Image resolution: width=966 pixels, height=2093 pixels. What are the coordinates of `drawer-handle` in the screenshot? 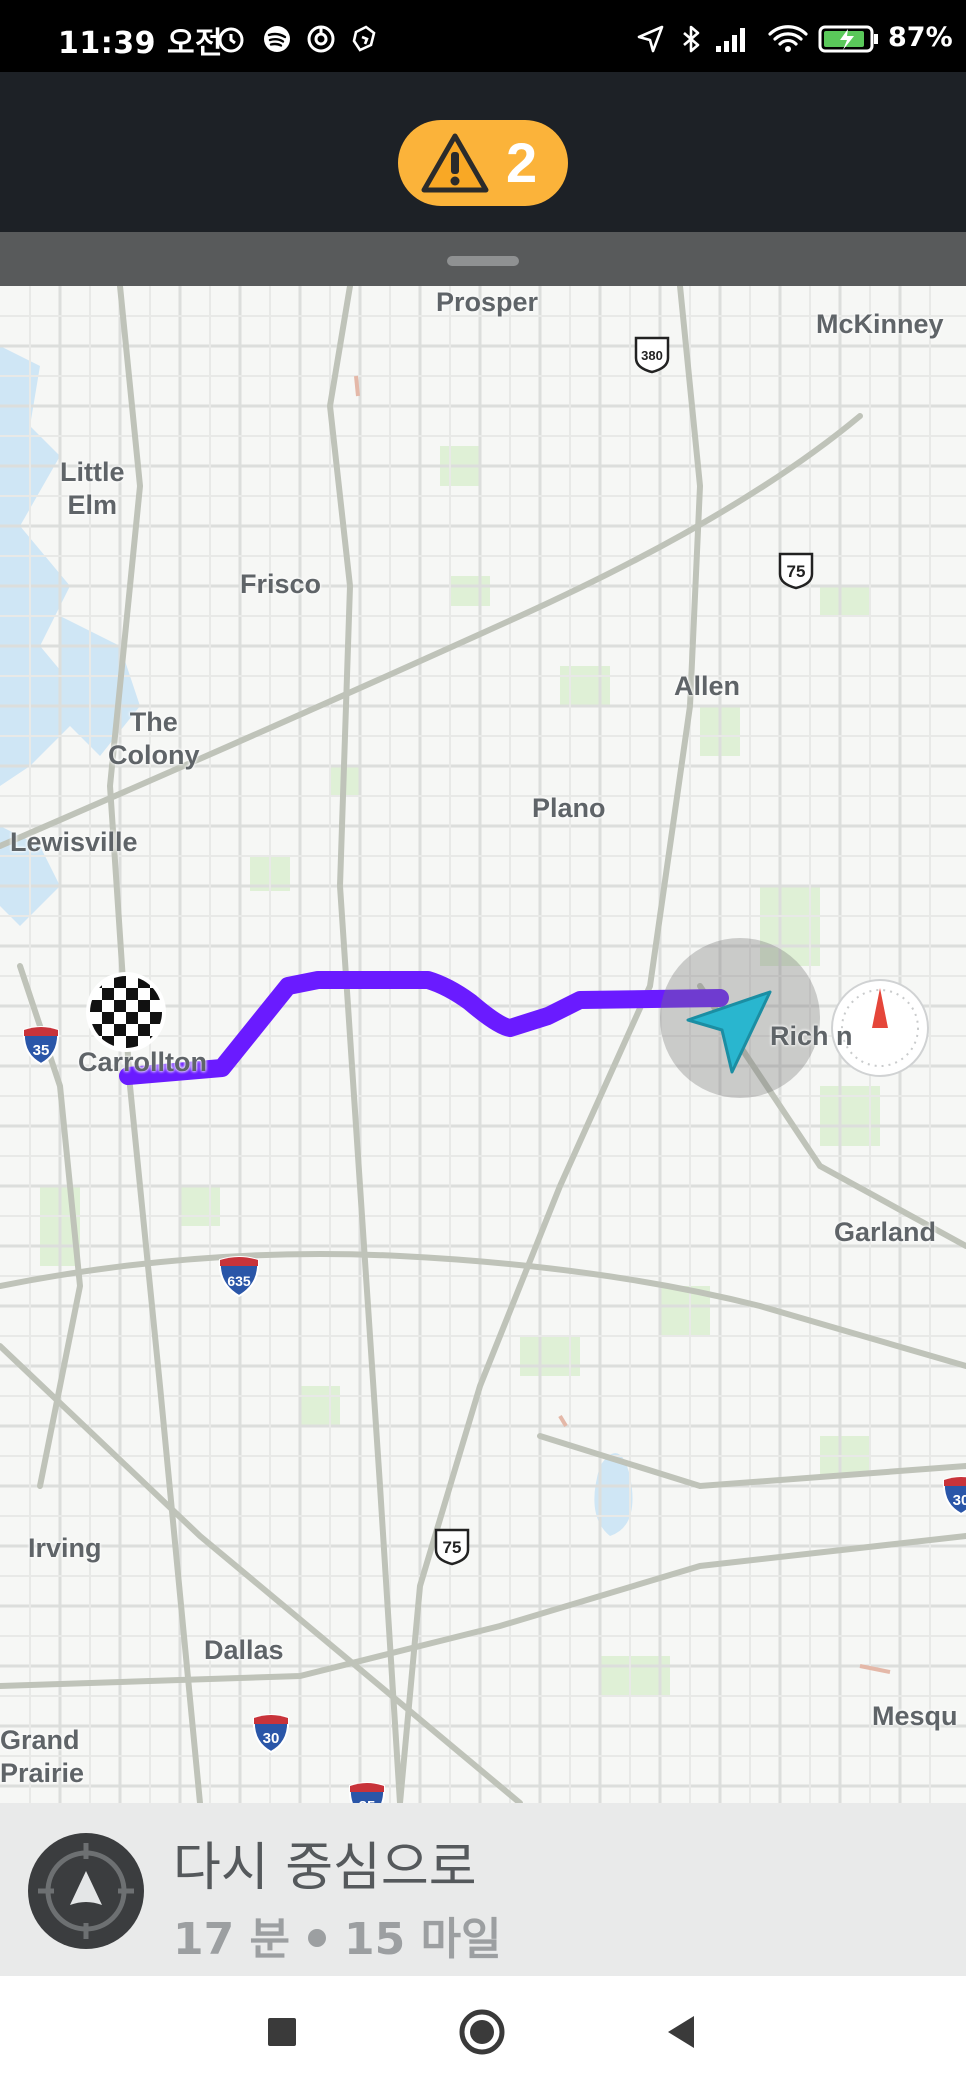 It's located at (483, 259).